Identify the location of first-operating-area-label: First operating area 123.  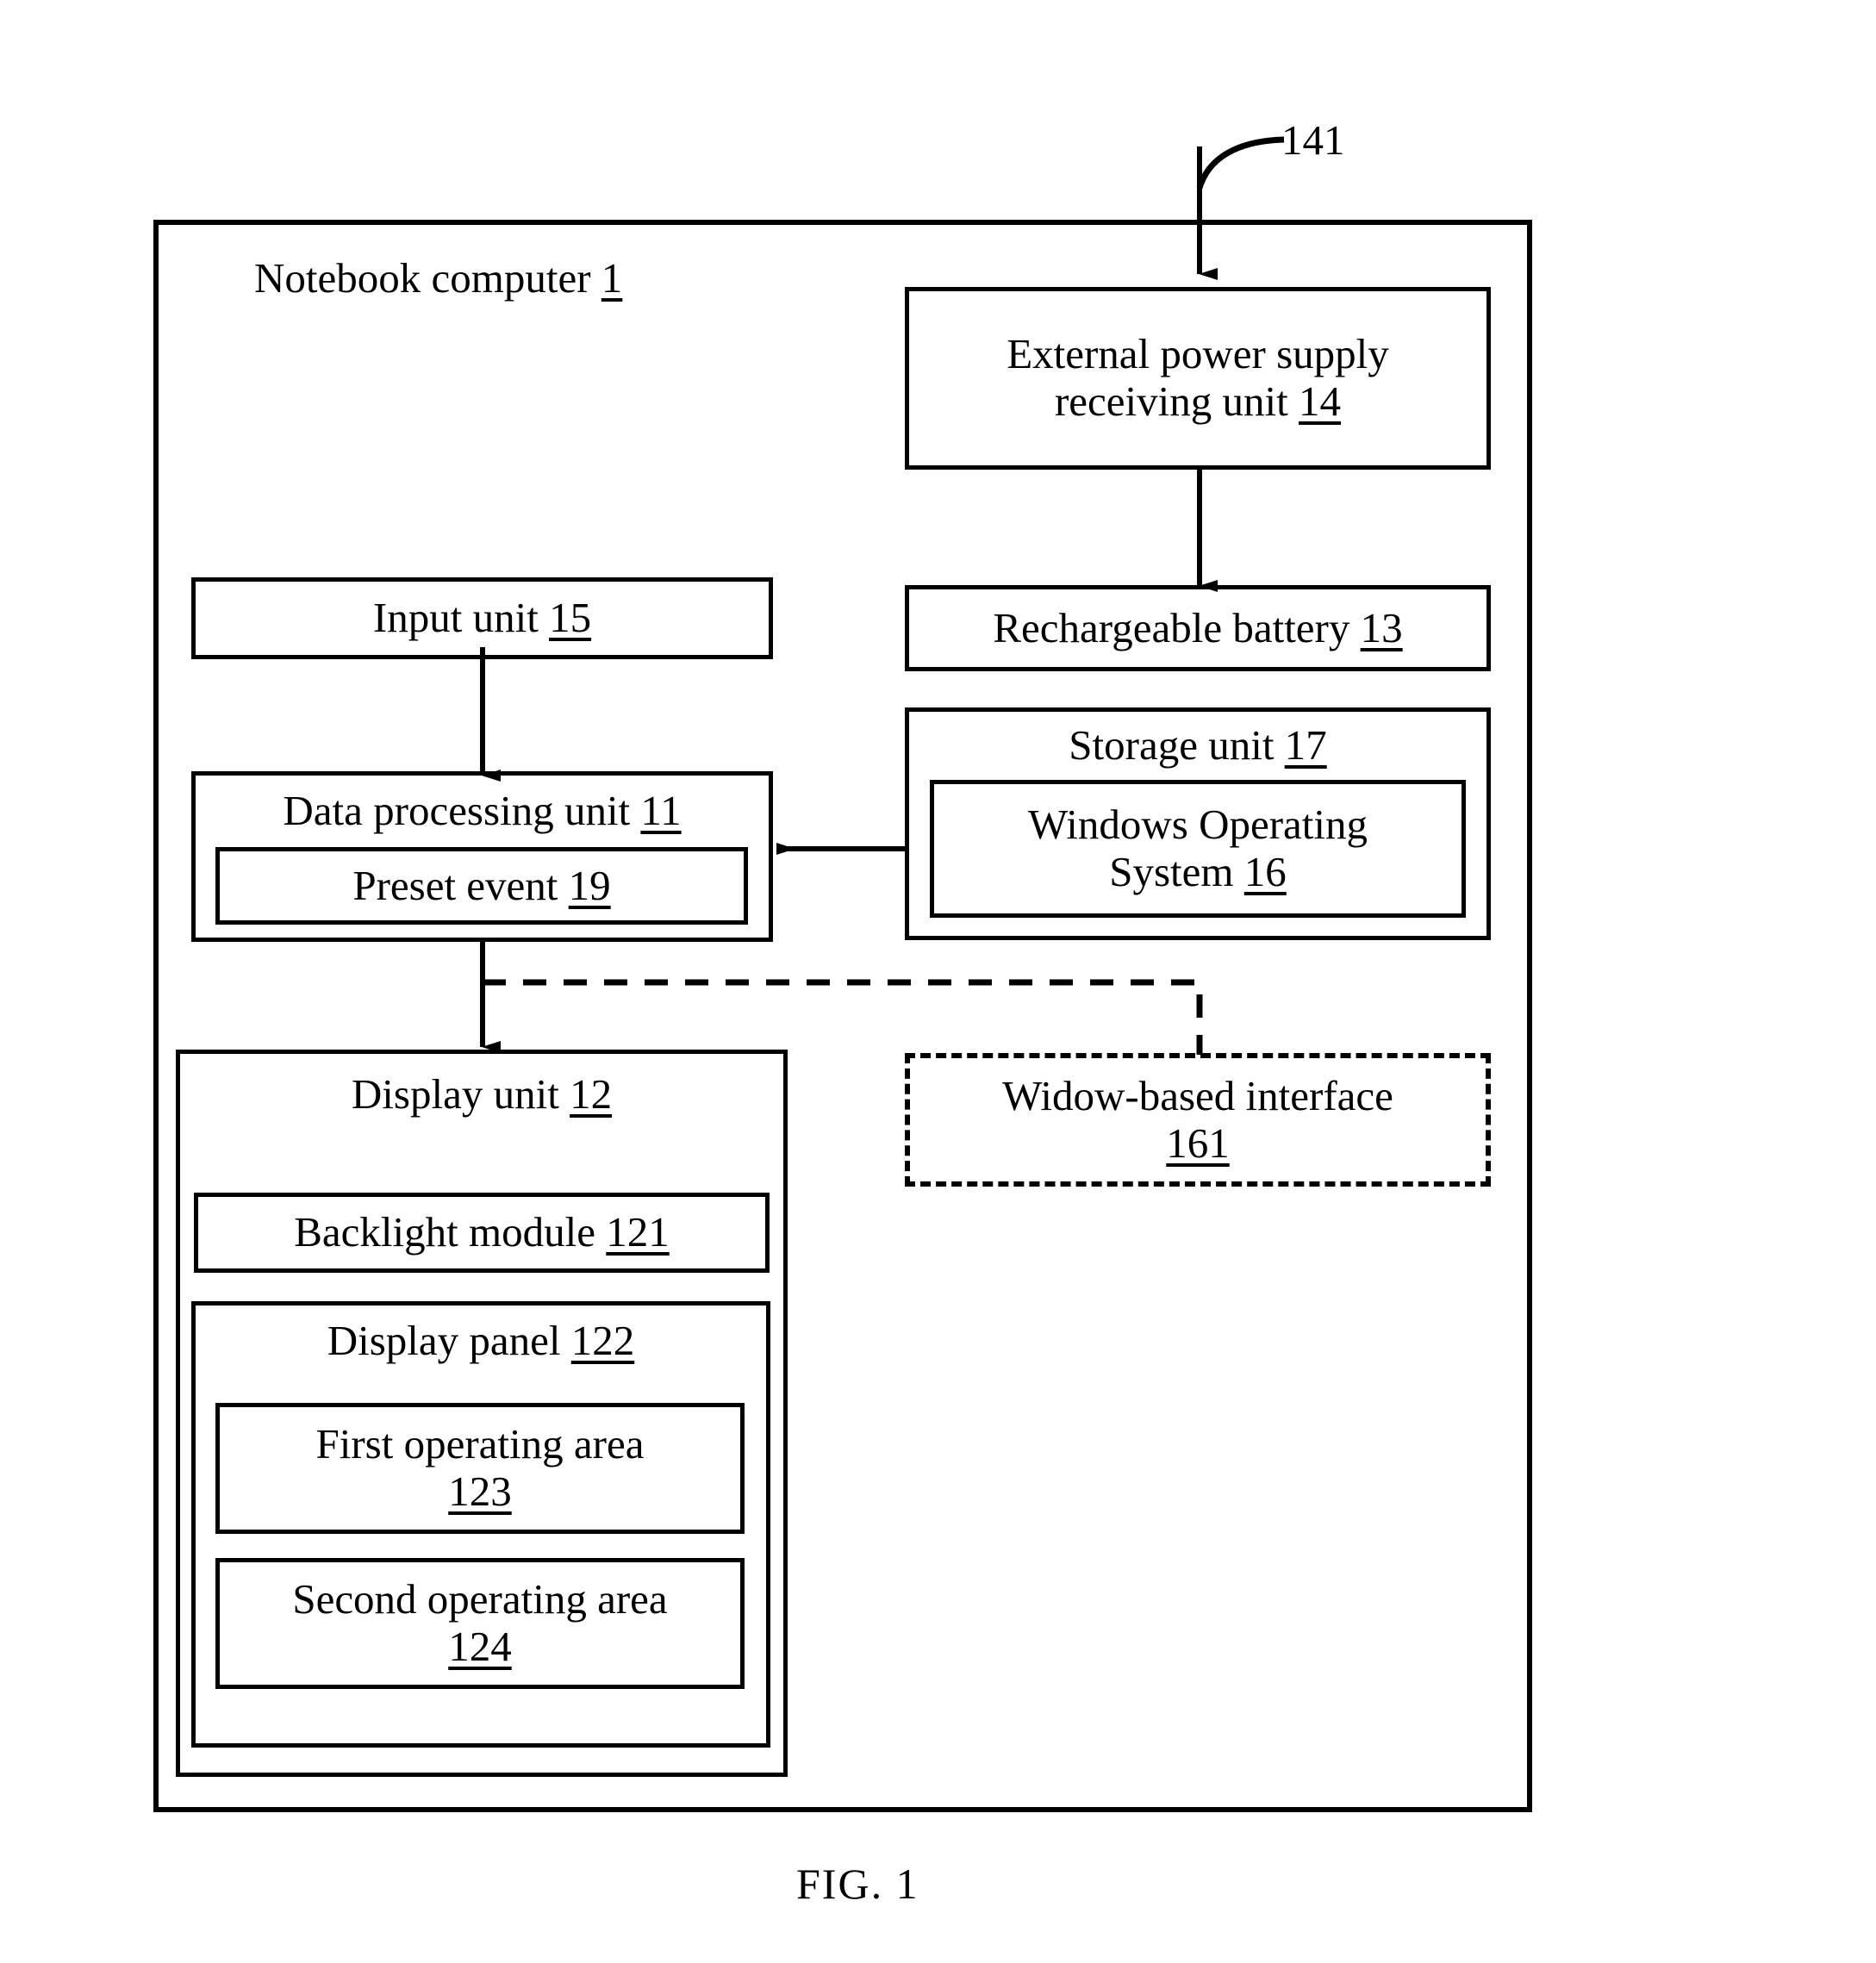
(480, 1468).